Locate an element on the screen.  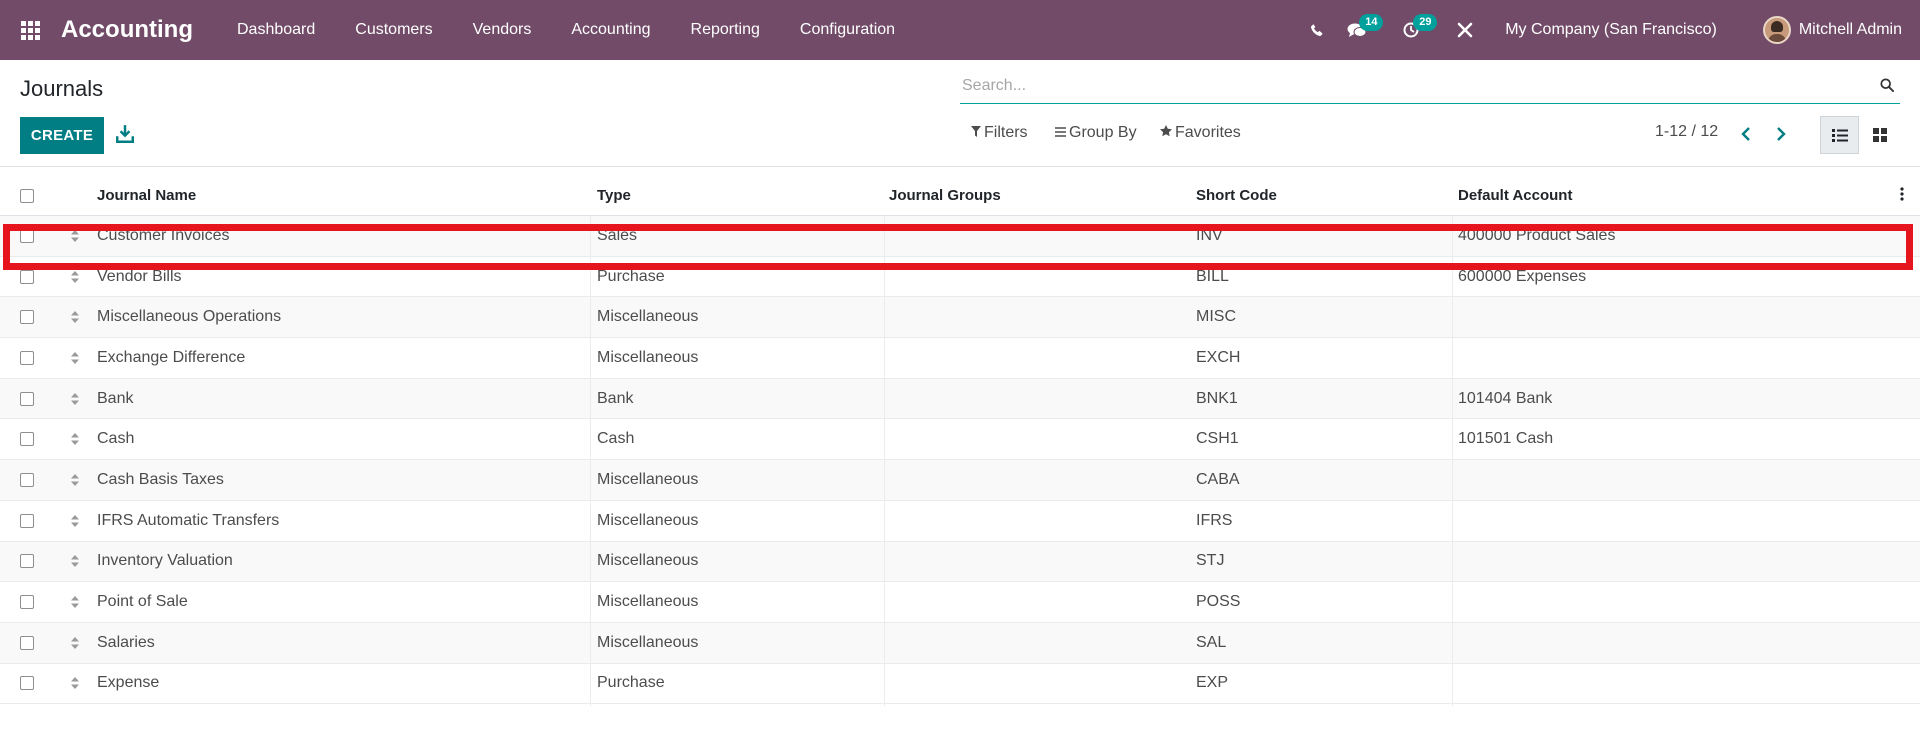
cell-default-account: 400000 Product Sales is located at coordinates (1679, 236).